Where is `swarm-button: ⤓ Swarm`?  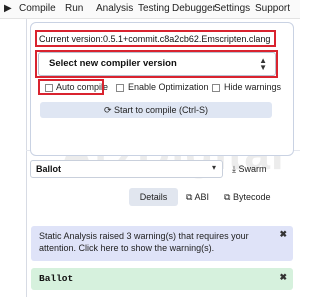 swarm-button: ⤓ Swarm is located at coordinates (249, 169).